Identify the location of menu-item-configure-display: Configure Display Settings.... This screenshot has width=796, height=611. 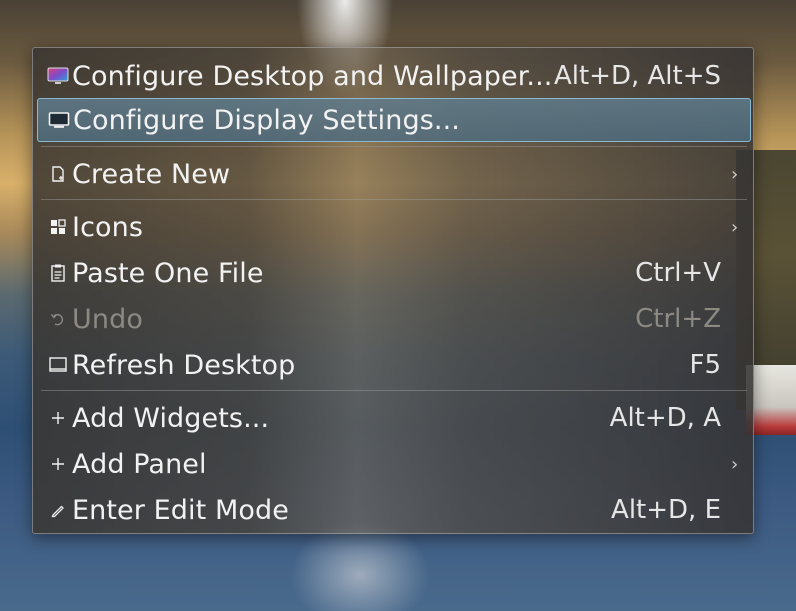
(394, 120).